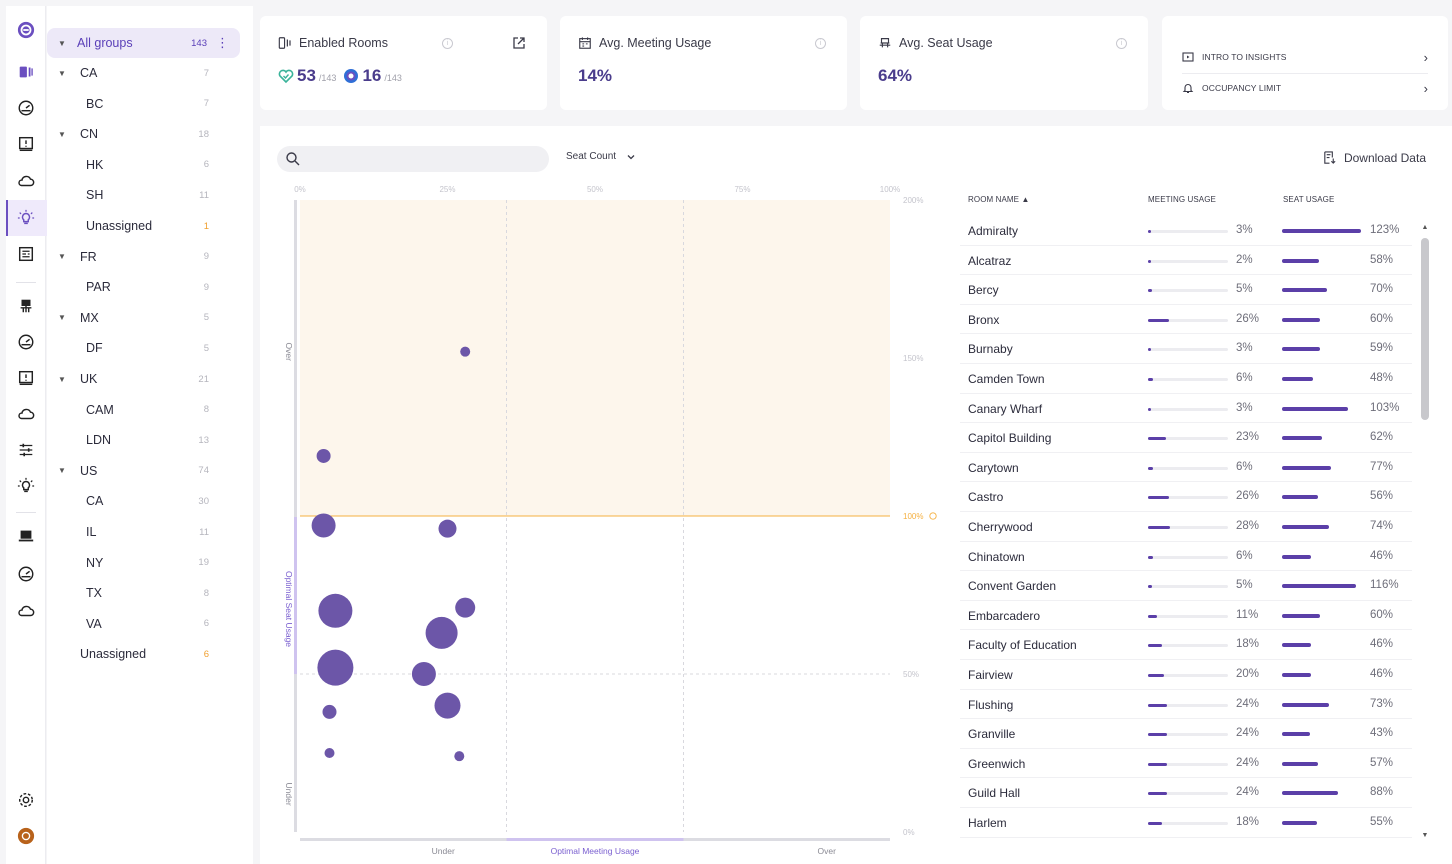  What do you see at coordinates (26, 486) in the screenshot?
I see `lightbulb-icon` at bounding box center [26, 486].